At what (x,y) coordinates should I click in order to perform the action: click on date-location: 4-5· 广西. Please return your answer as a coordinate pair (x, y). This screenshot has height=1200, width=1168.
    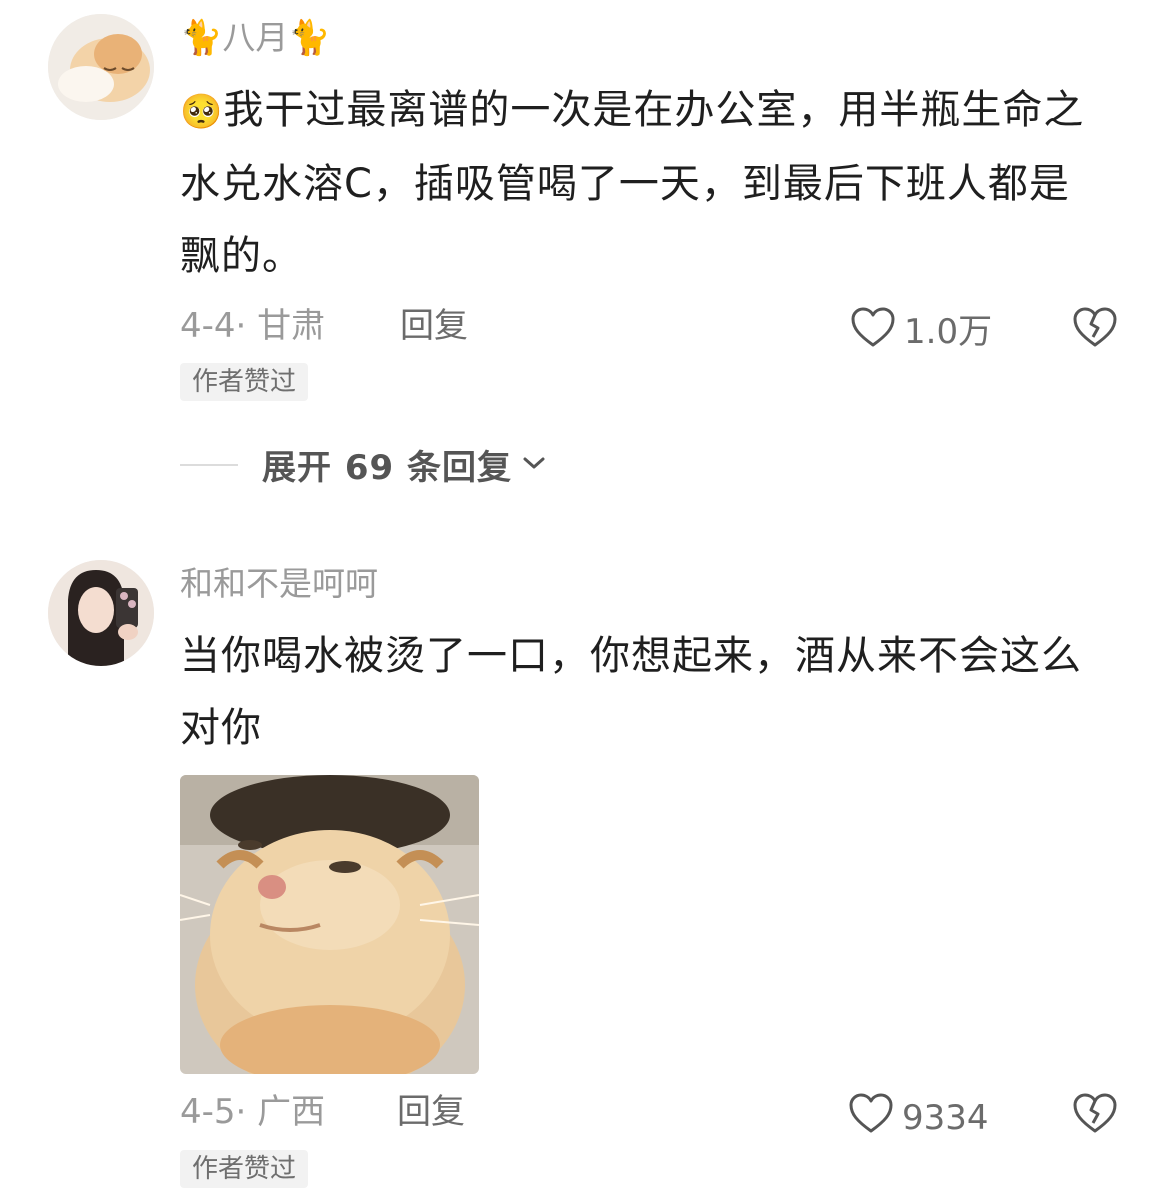
    Looking at the image, I should click on (253, 1112).